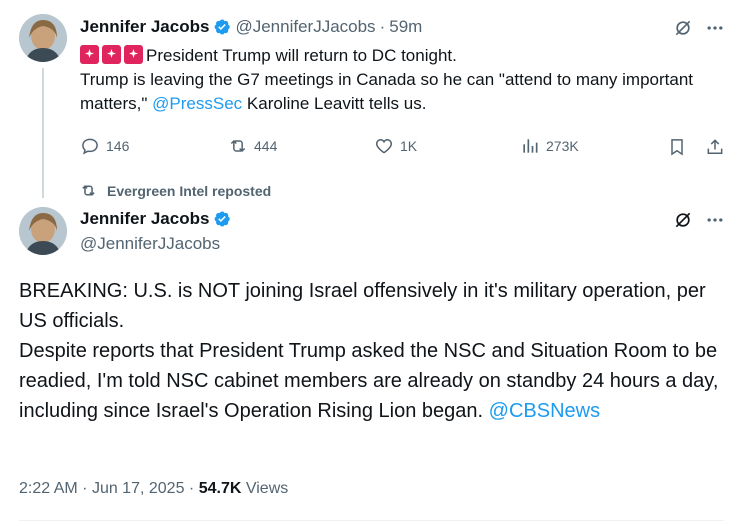  What do you see at coordinates (405, 27) in the screenshot?
I see `tweet-time: 59m` at bounding box center [405, 27].